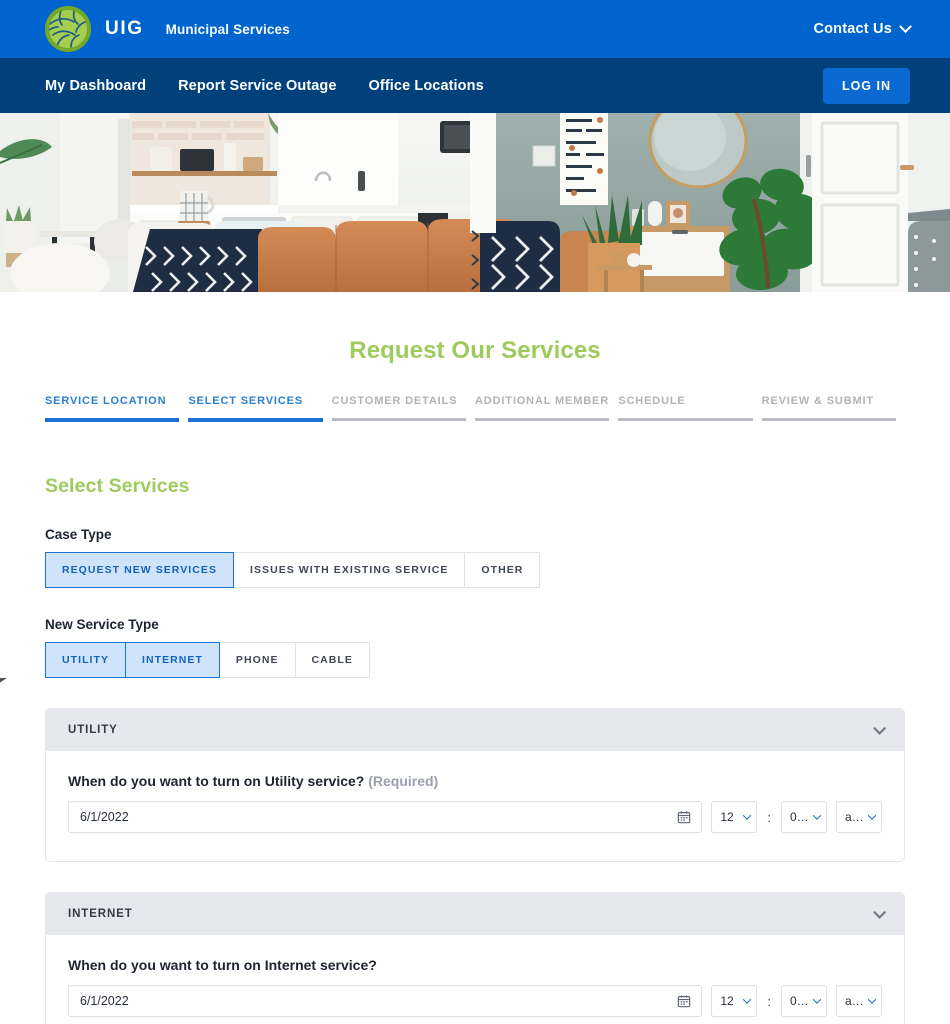 The height and width of the screenshot is (1024, 950). Describe the element at coordinates (173, 660) in the screenshot. I see `new-service-type-option-internet: INTERNET` at that location.